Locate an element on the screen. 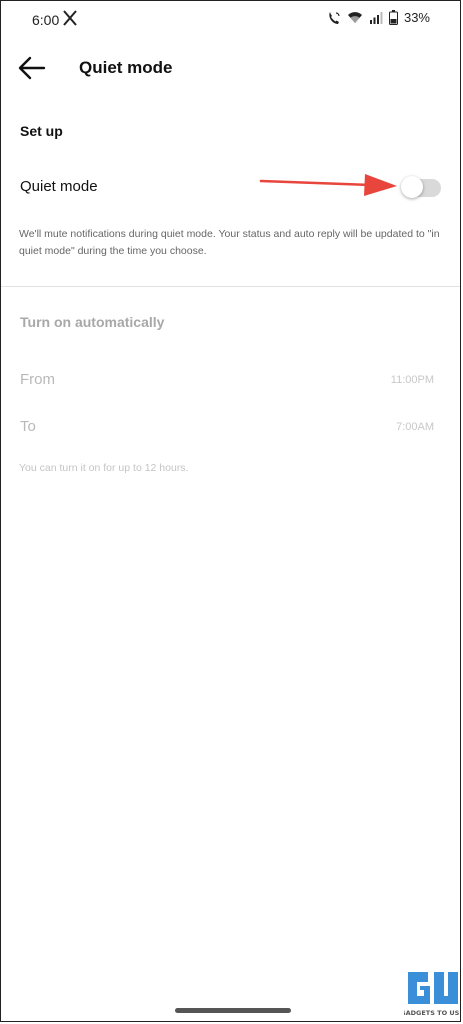  wifi-calling-icon is located at coordinates (334, 17).